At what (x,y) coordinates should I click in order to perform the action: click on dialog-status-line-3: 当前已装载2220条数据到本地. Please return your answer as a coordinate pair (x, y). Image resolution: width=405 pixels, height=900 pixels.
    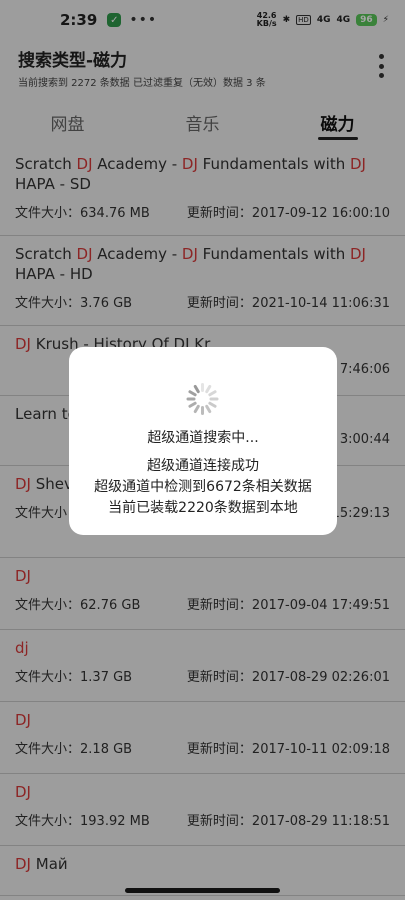
    Looking at the image, I should click on (203, 508).